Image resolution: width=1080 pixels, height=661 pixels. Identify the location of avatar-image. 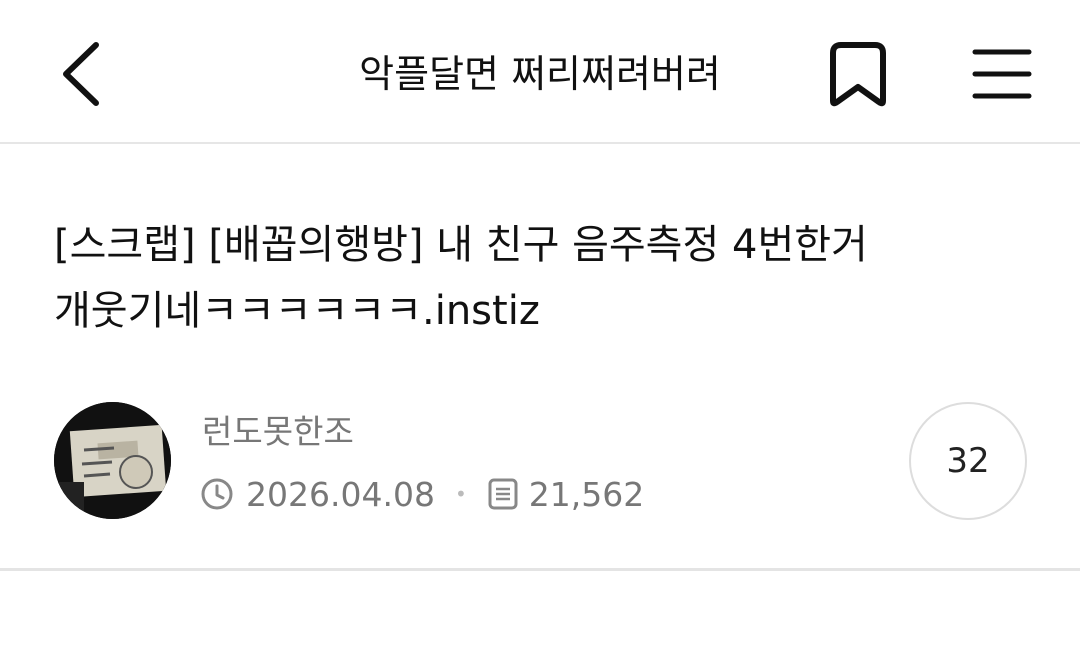
(112, 460).